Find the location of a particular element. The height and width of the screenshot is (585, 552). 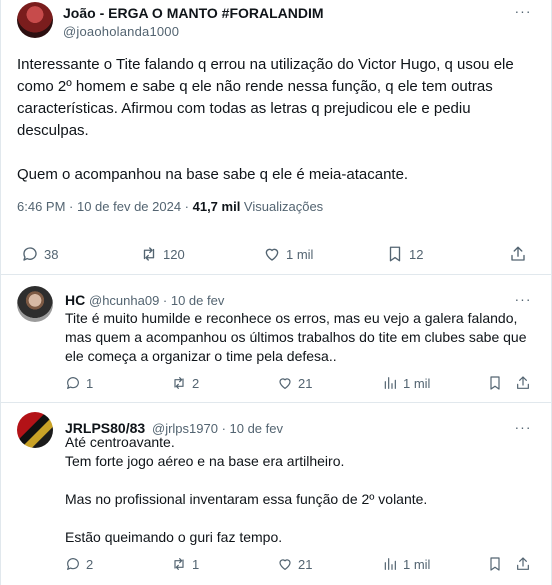

reply-button: 1 is located at coordinates (79, 383).